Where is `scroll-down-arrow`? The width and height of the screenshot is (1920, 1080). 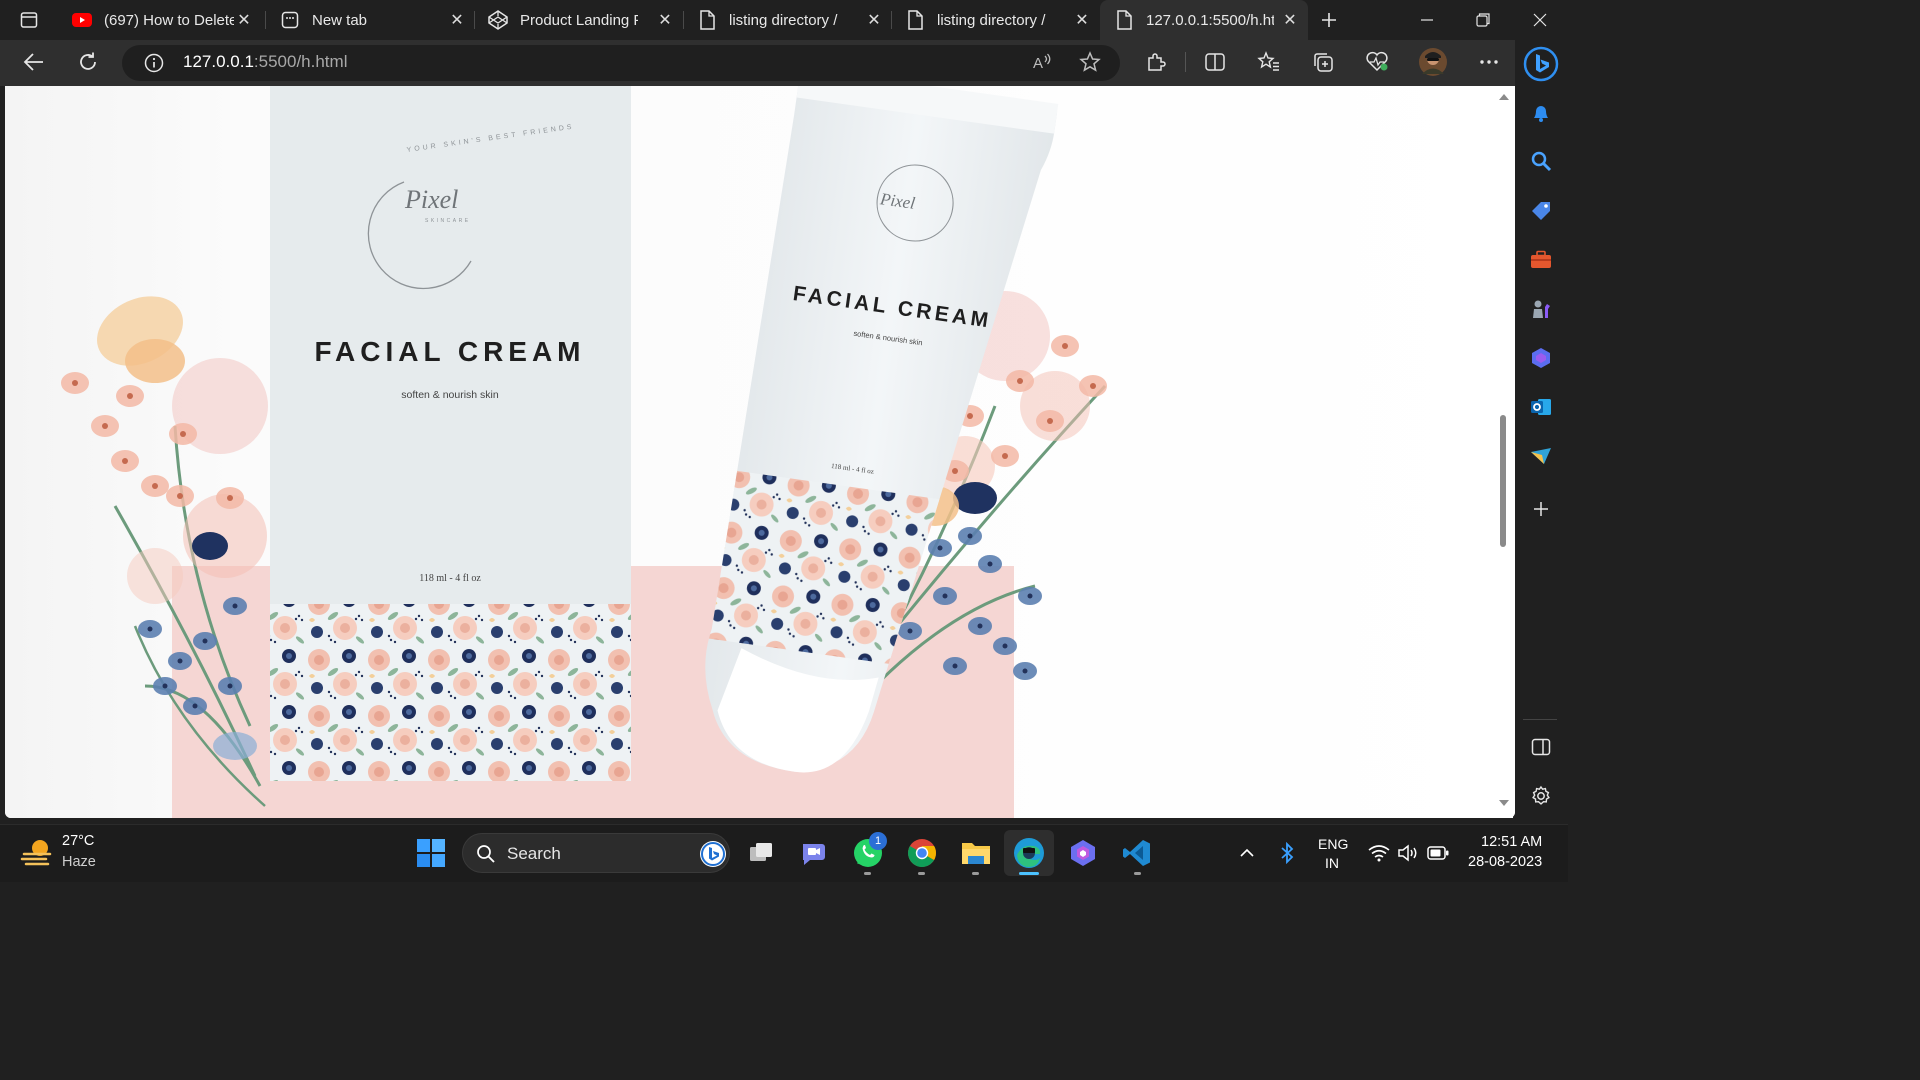 scroll-down-arrow is located at coordinates (1504, 803).